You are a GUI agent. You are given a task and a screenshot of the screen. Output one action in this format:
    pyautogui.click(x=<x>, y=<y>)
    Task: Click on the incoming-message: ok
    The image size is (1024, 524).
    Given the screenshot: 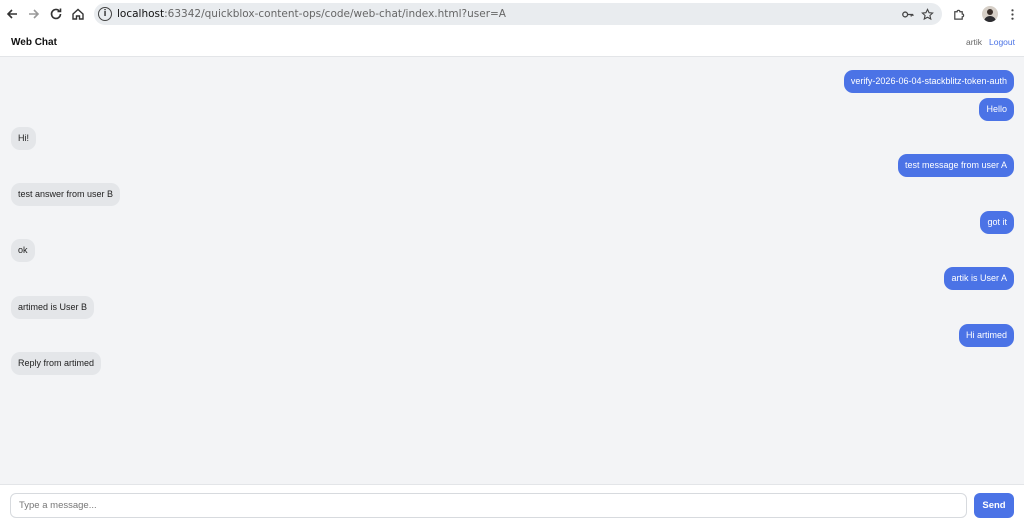 What is the action you would take?
    pyautogui.click(x=23, y=250)
    